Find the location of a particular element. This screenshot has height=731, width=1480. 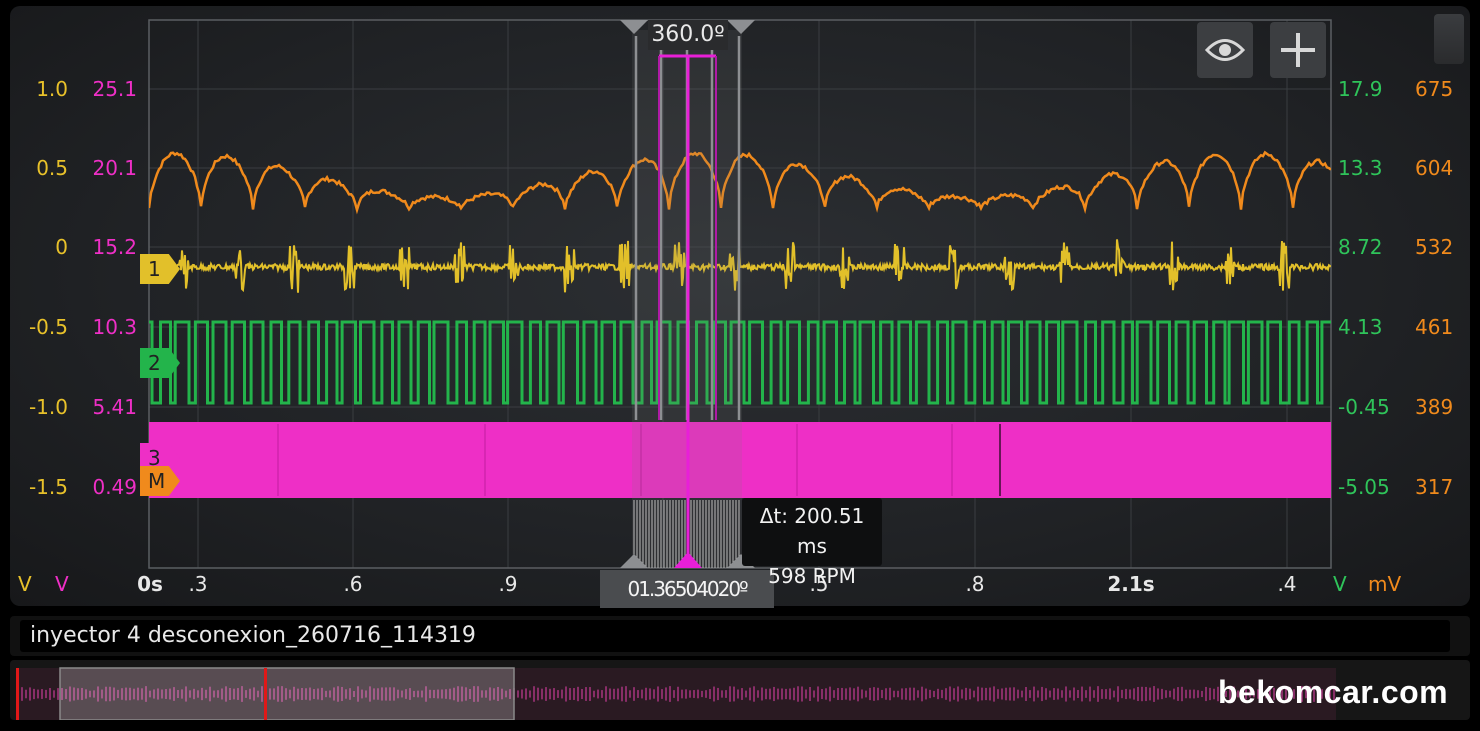

y-left-inner-label: 25.1 is located at coordinates (114, 89).